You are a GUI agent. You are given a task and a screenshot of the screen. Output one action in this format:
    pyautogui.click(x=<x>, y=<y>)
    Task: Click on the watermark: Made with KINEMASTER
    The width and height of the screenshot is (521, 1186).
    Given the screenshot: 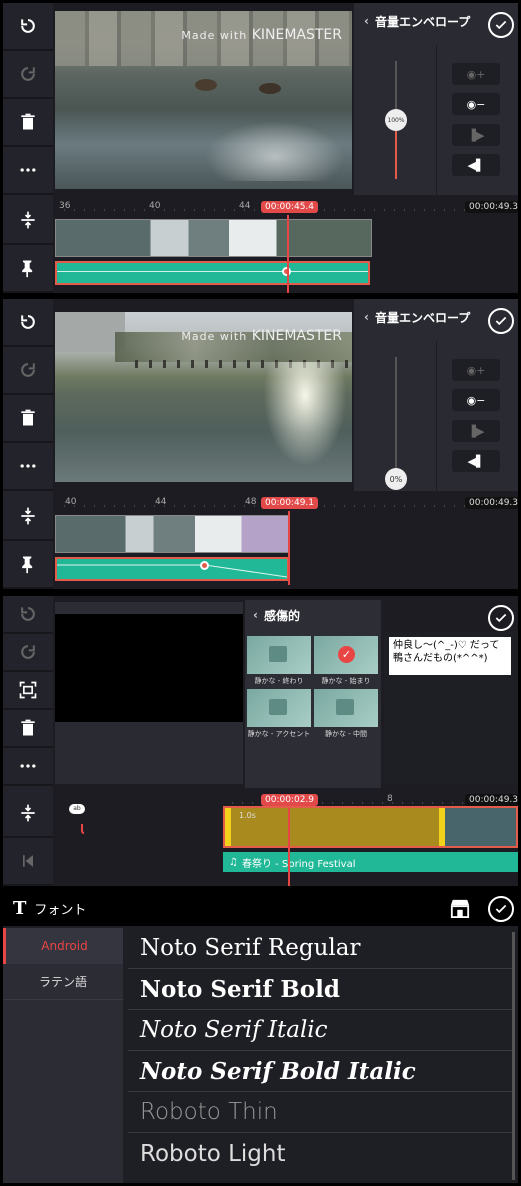 What is the action you would take?
    pyautogui.click(x=261, y=35)
    